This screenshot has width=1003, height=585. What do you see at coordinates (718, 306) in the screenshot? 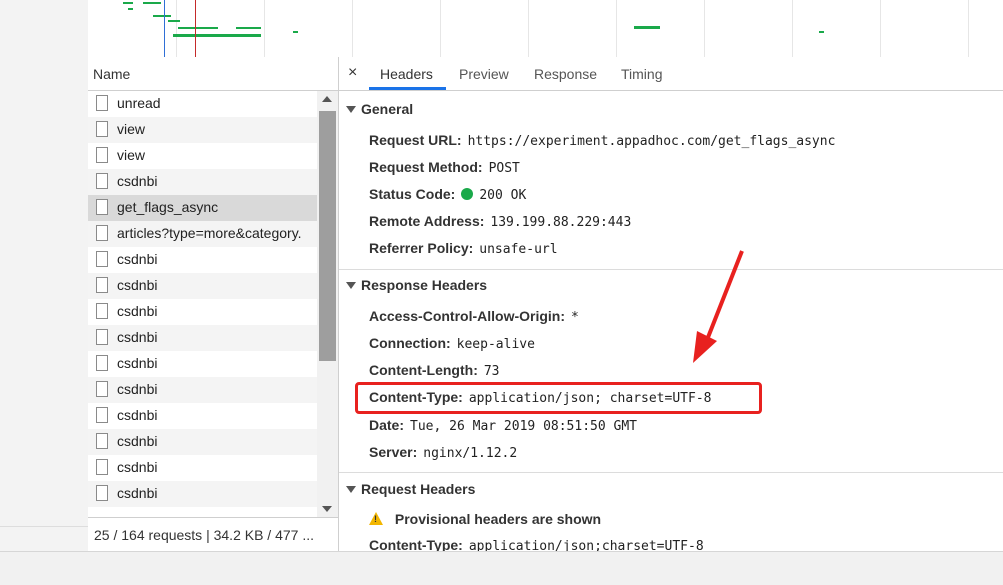
I see `annotation-arrow-icon` at bounding box center [718, 306].